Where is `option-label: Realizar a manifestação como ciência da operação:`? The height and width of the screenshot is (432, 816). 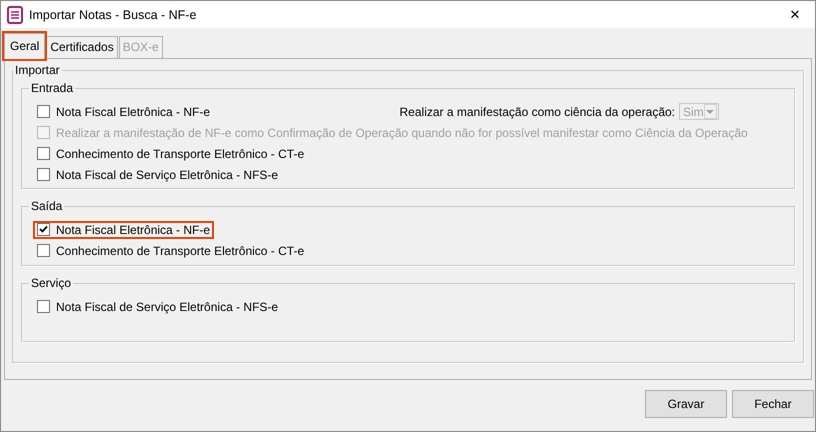
option-label: Realizar a manifestação como ciência da operação: is located at coordinates (537, 111).